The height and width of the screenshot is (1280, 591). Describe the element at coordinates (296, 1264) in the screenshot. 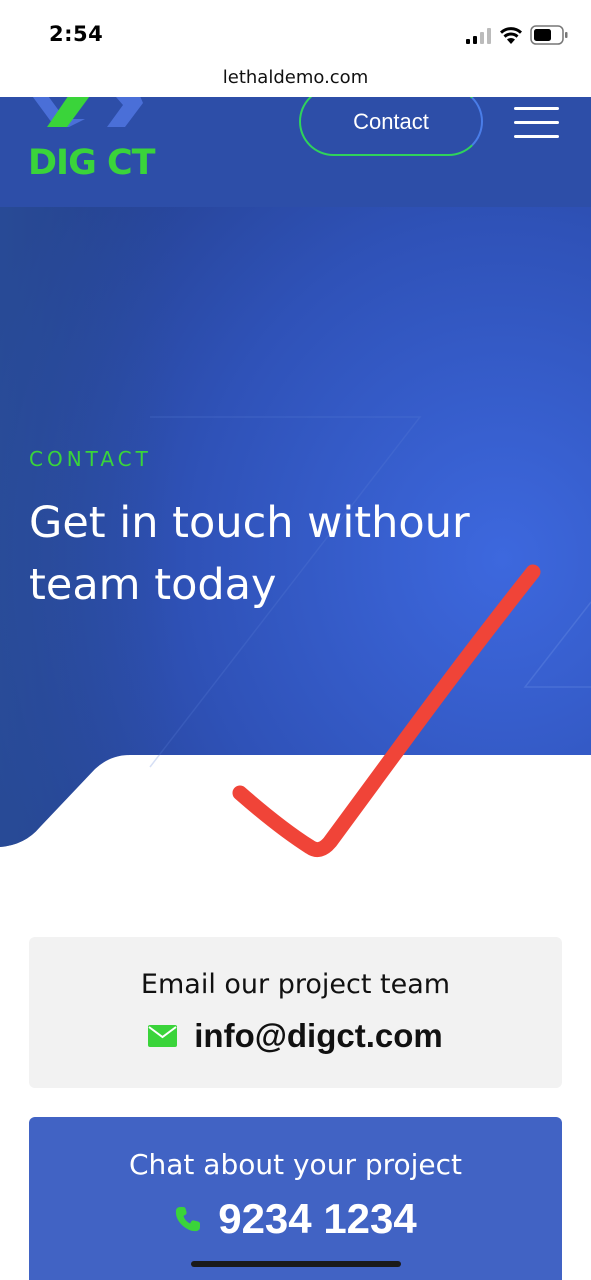

I see `home-indicator` at that location.